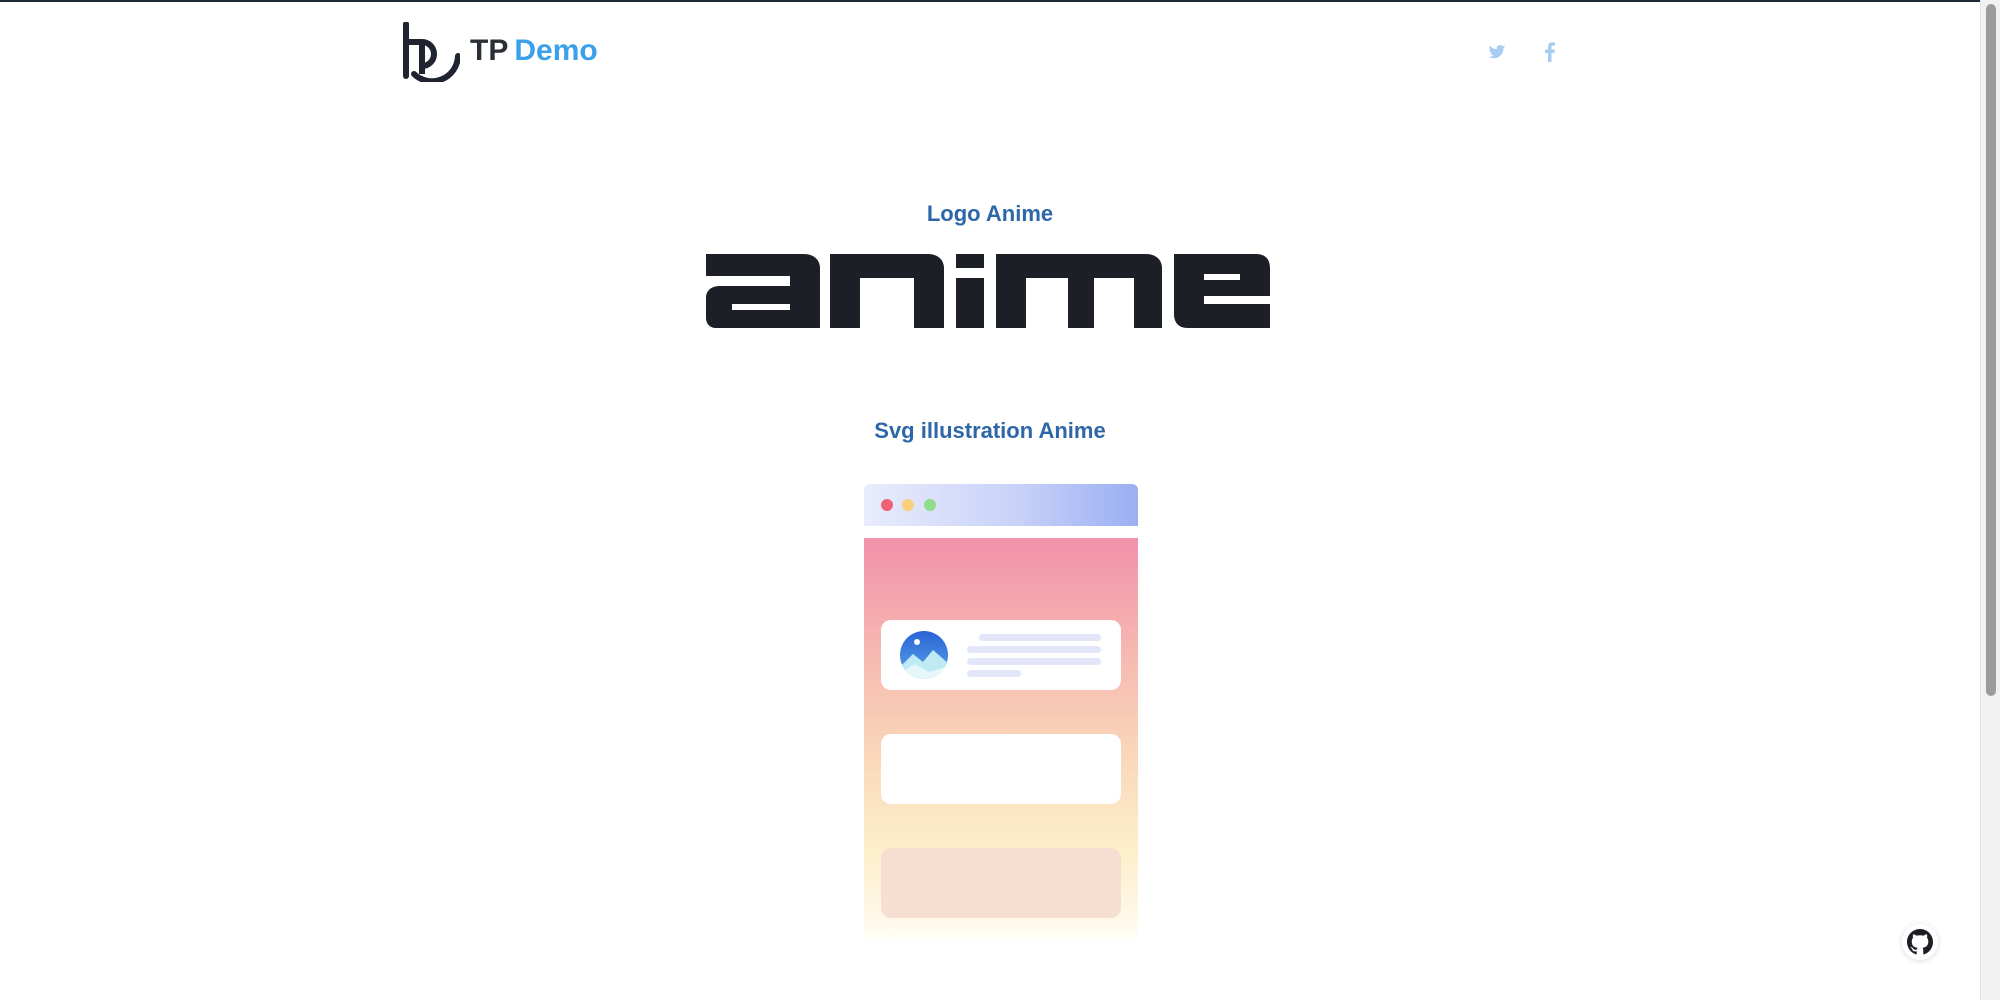 Image resolution: width=2000 pixels, height=1000 pixels. What do you see at coordinates (924, 655) in the screenshot?
I see `image-placeholder-icon` at bounding box center [924, 655].